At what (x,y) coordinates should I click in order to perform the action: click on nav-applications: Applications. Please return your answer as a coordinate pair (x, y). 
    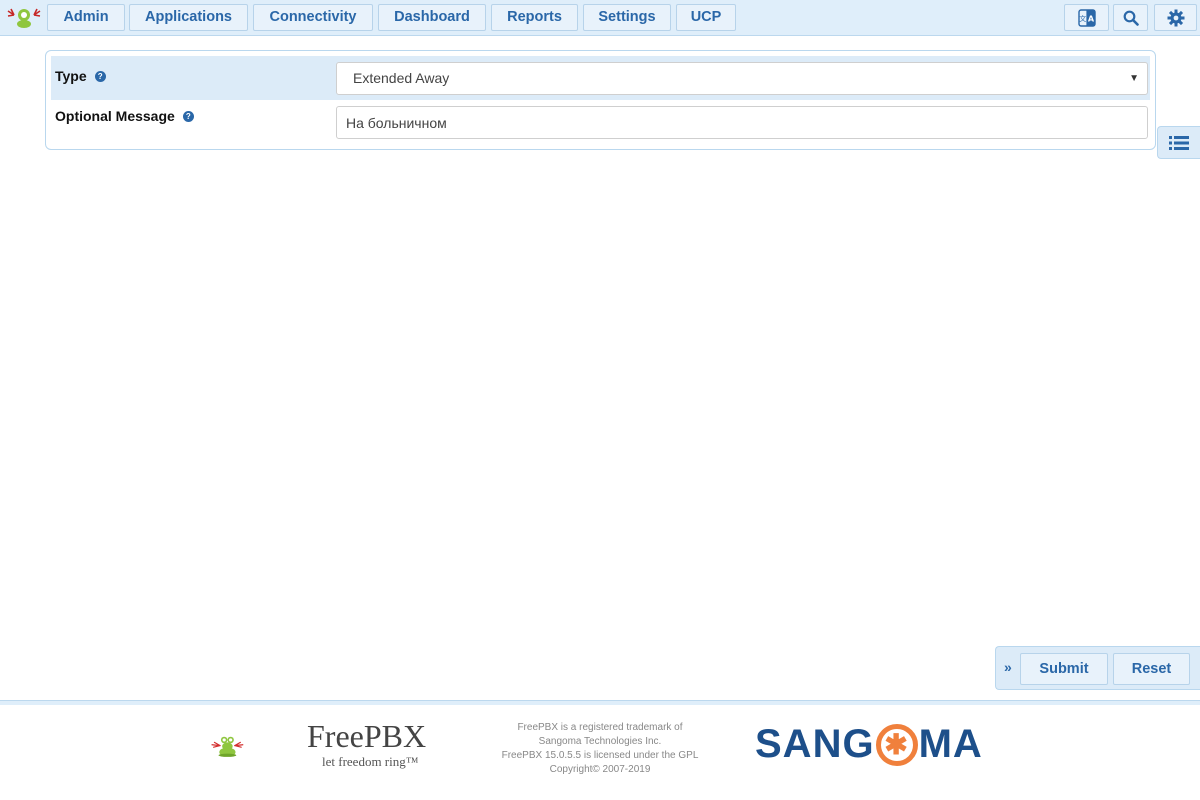
    Looking at the image, I should click on (188, 17).